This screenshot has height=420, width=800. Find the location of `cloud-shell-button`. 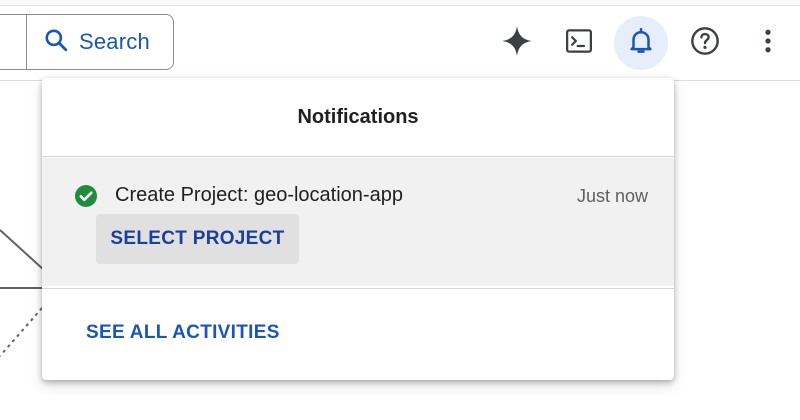

cloud-shell-button is located at coordinates (579, 43).